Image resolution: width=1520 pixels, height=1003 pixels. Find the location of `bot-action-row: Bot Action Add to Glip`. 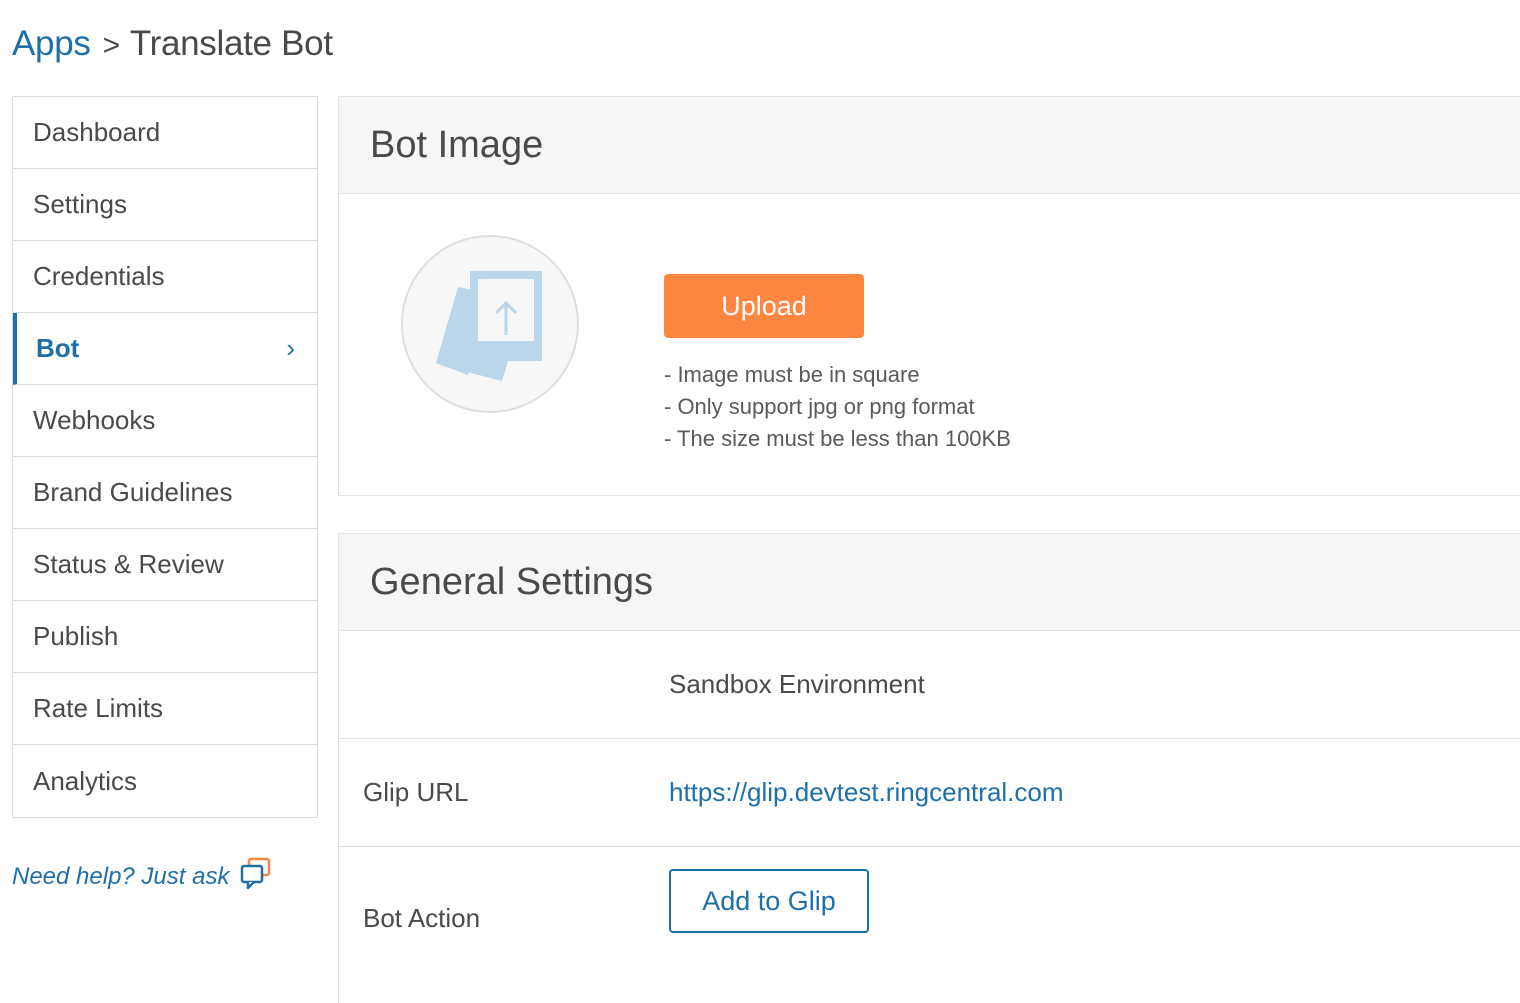

bot-action-row: Bot Action Add to Glip is located at coordinates (929, 922).